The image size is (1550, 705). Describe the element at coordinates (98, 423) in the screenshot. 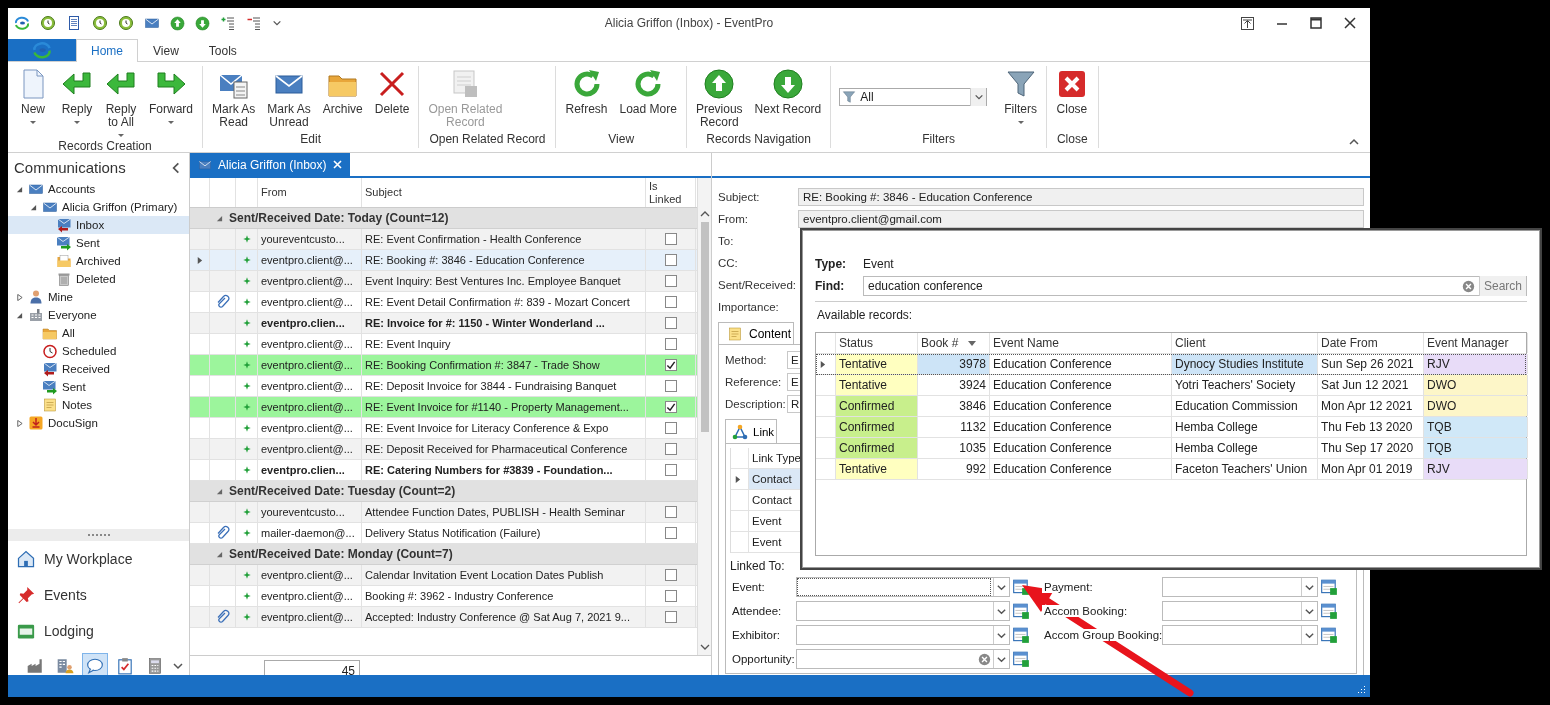

I see `tree-item: DocuSign` at that location.